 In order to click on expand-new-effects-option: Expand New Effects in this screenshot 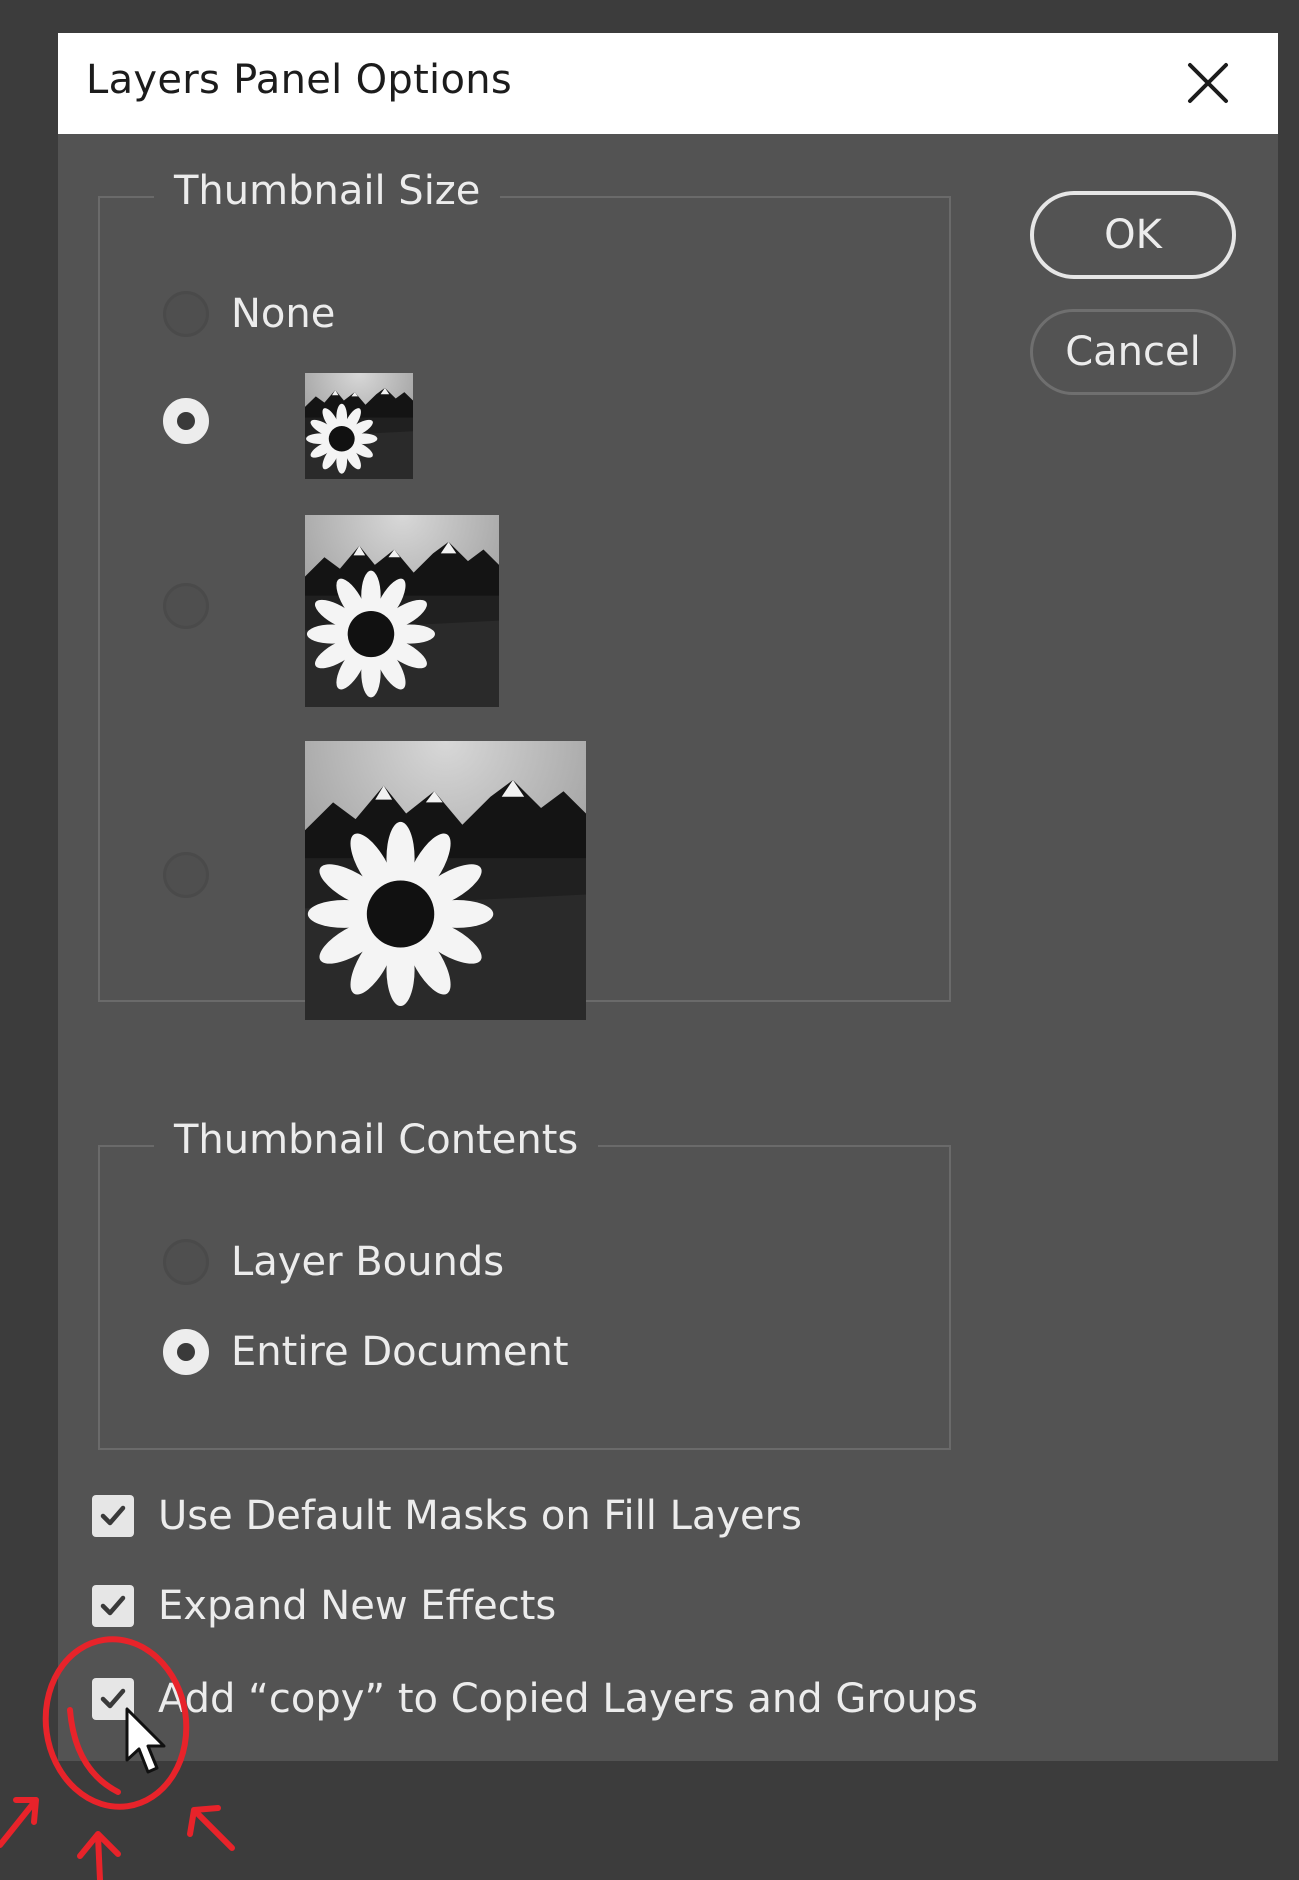, I will do `click(324, 1606)`.